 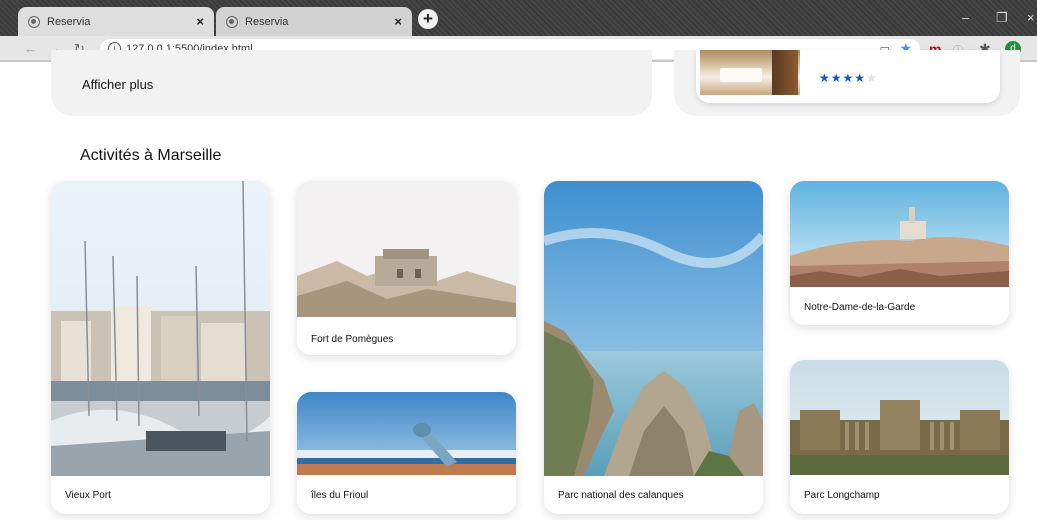 I want to click on activity-card: Parc Longchamp, so click(x=899, y=437).